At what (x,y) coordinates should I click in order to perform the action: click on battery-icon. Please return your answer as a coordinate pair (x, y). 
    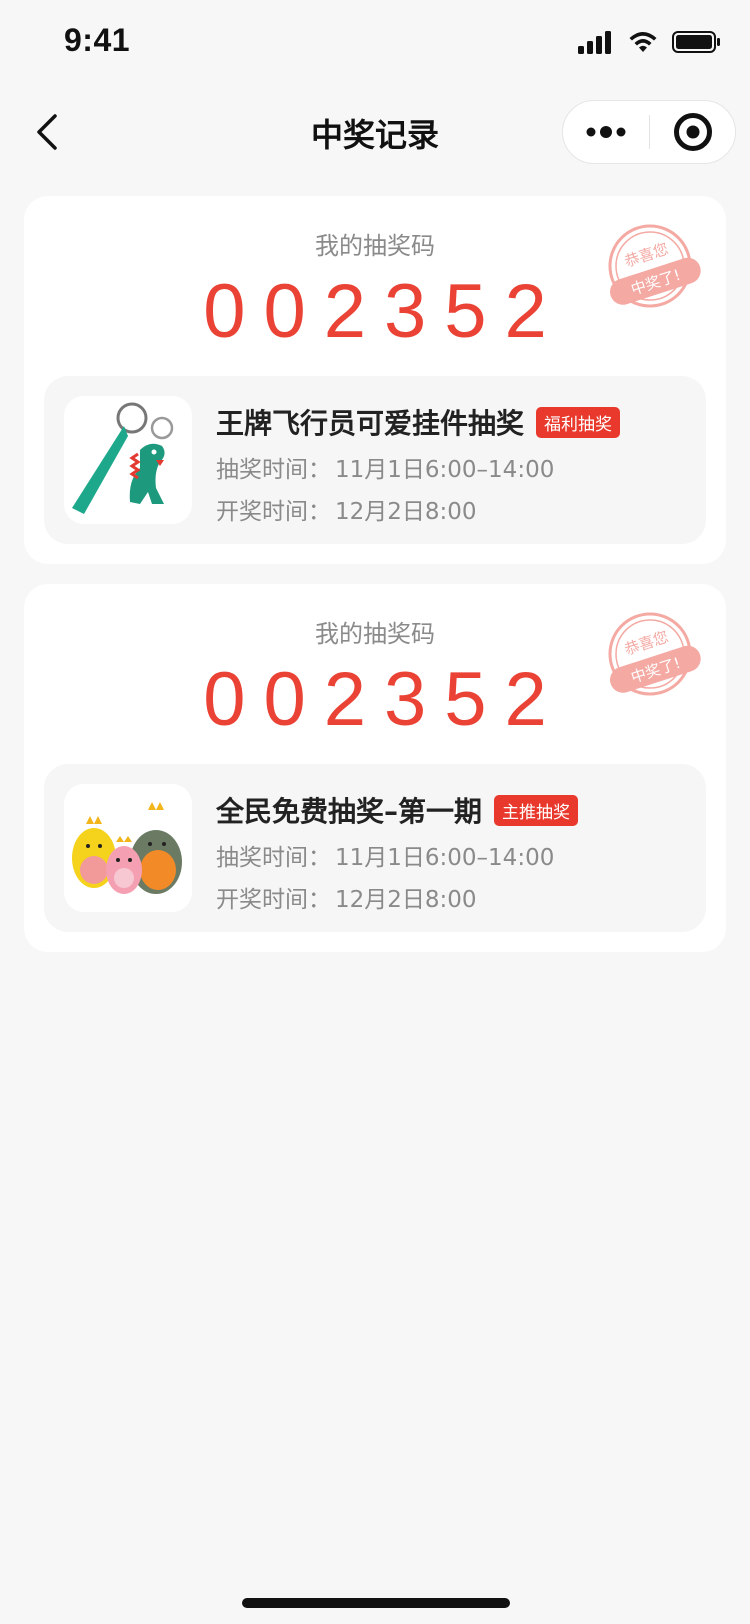
    Looking at the image, I should click on (696, 42).